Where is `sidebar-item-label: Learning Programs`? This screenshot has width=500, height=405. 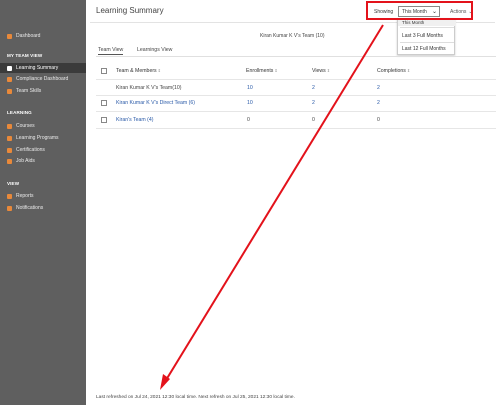 sidebar-item-label: Learning Programs is located at coordinates (37, 138).